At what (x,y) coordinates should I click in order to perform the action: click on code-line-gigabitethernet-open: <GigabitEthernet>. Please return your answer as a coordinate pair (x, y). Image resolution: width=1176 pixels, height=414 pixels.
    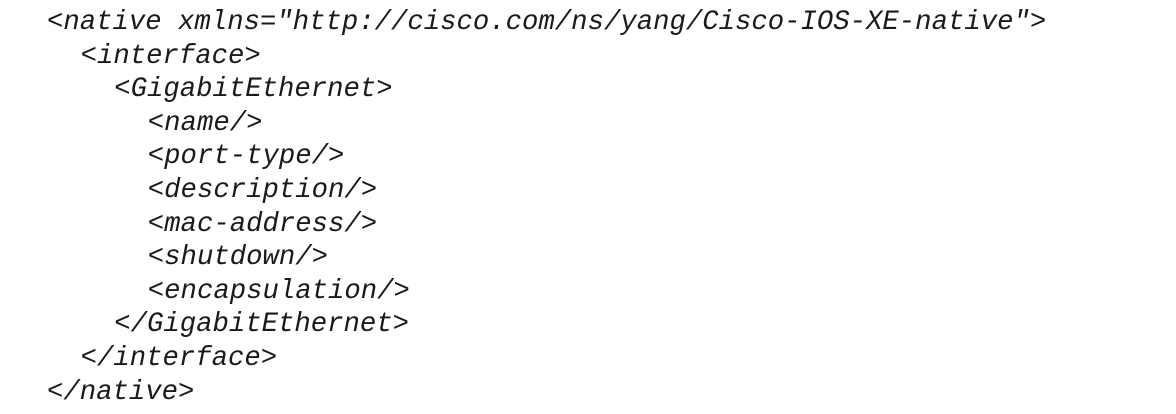
    Looking at the image, I should click on (253, 90).